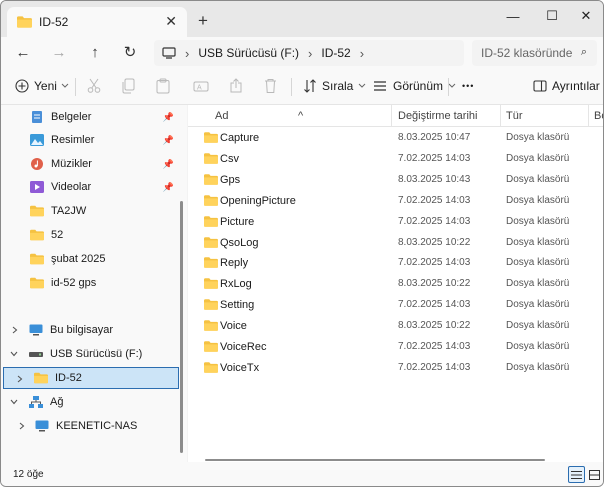 The height and width of the screenshot is (487, 604). I want to click on more-options-button: •••, so click(468, 86).